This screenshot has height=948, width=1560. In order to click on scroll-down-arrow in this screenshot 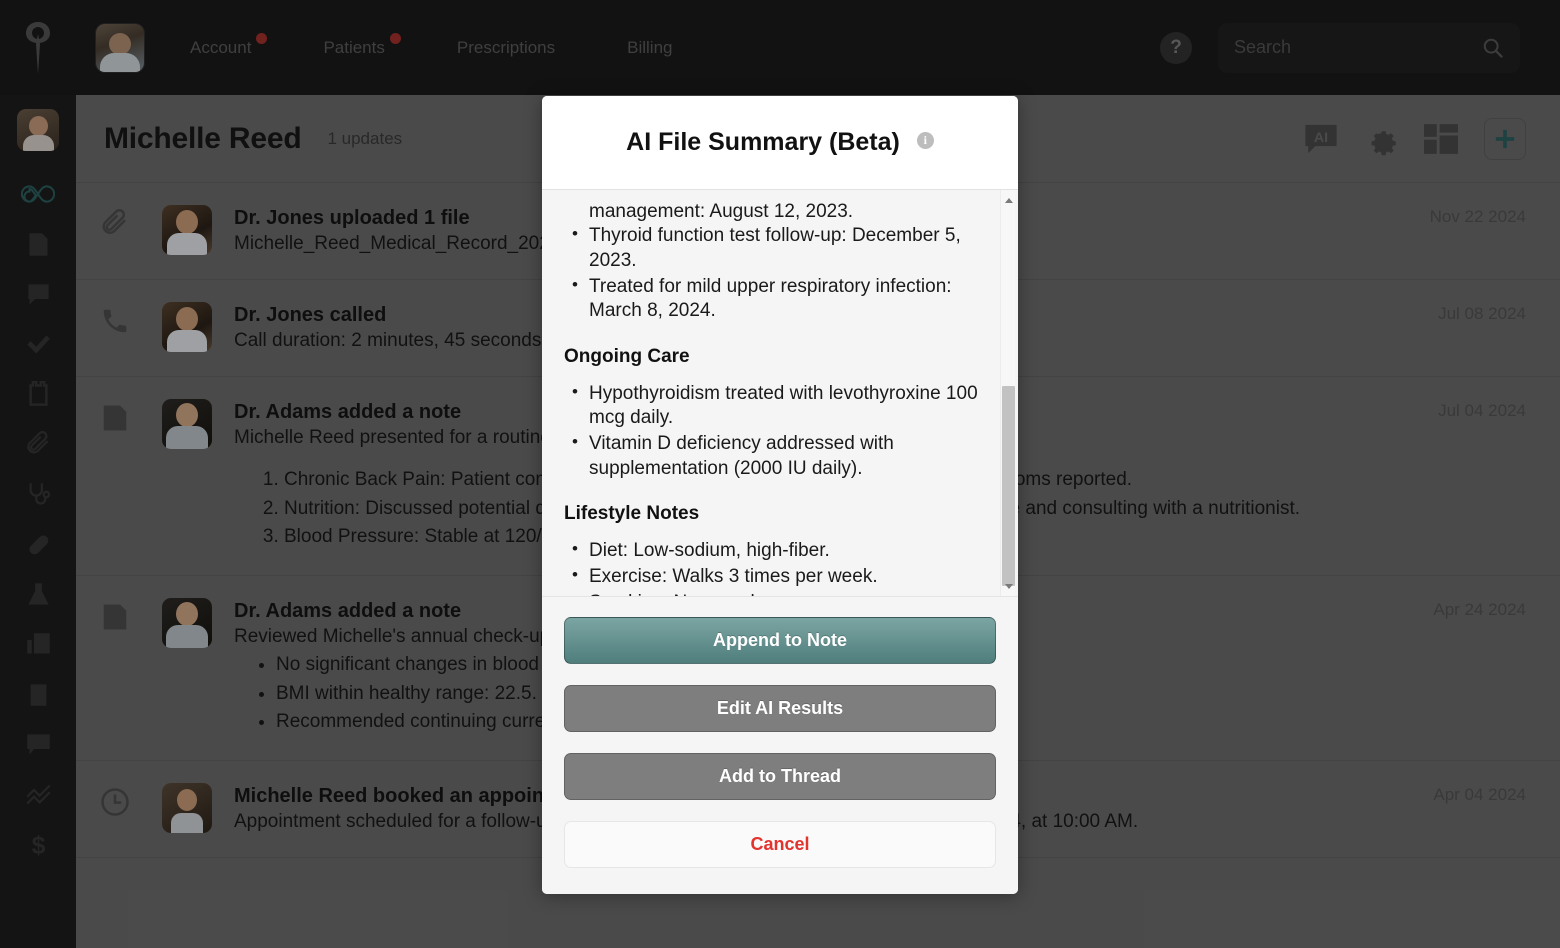, I will do `click(1008, 586)`.